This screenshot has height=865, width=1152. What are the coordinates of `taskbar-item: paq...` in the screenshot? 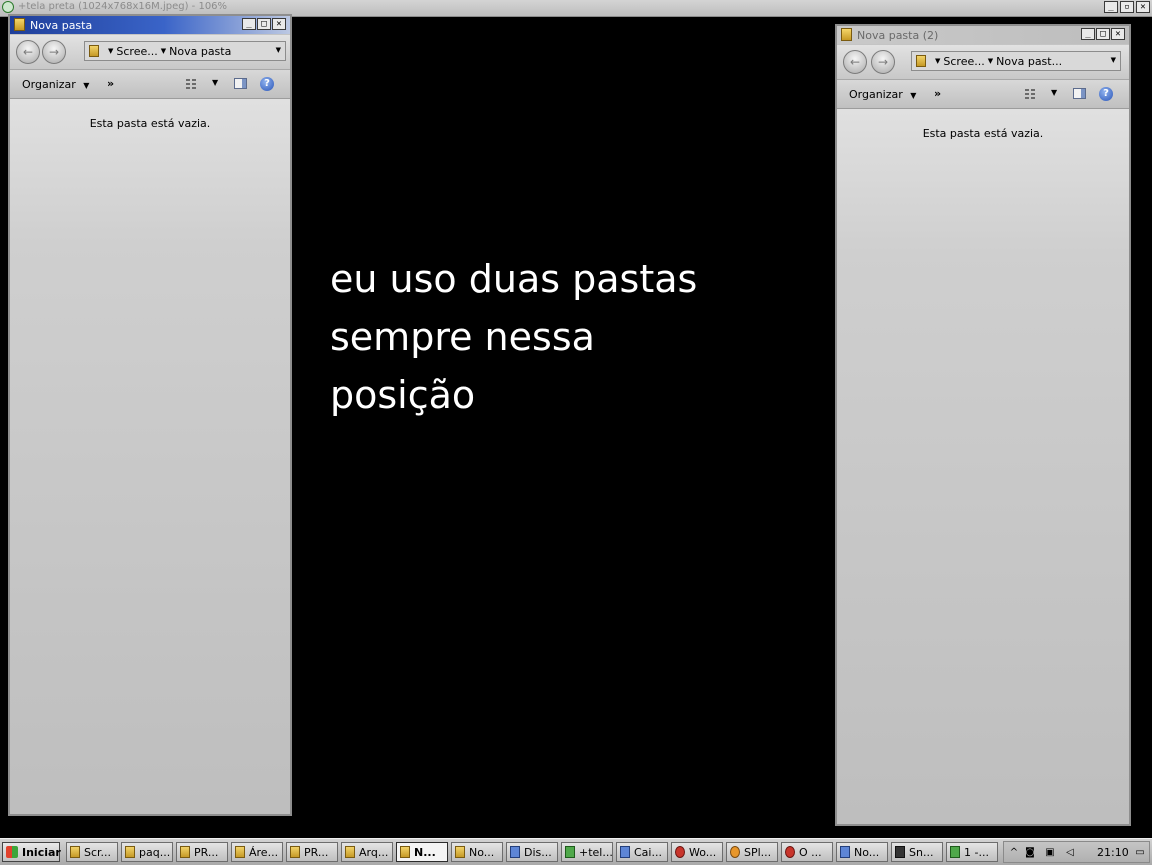 It's located at (147, 852).